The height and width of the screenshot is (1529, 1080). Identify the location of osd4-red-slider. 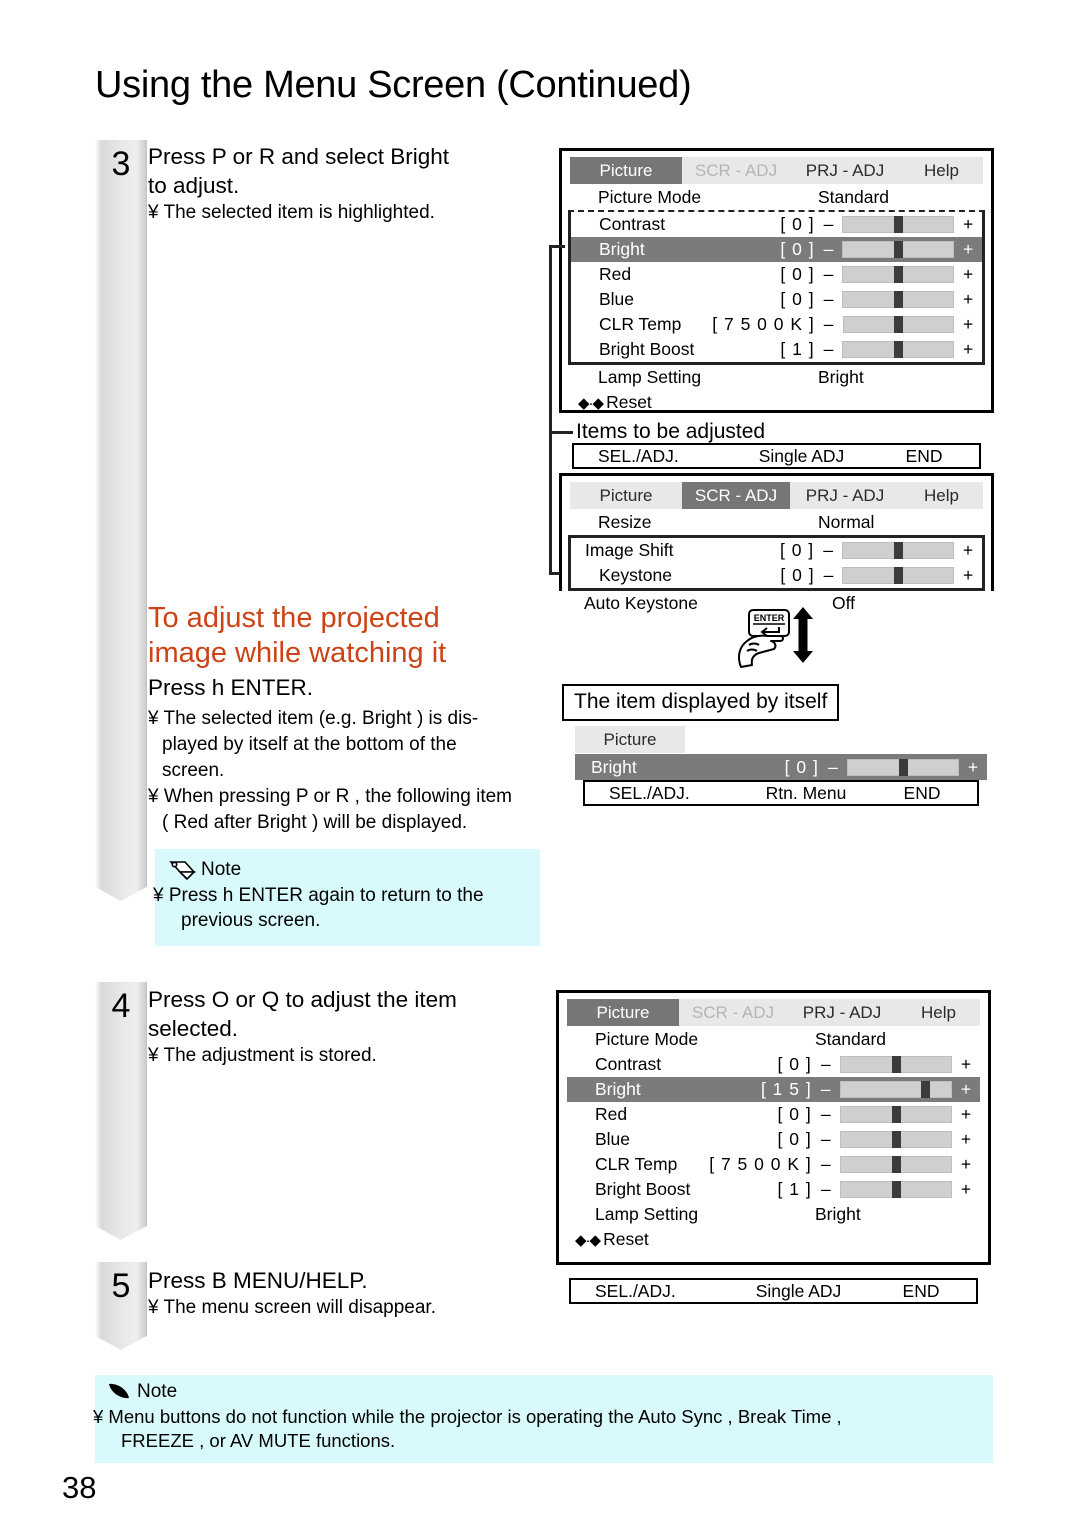
(895, 1114).